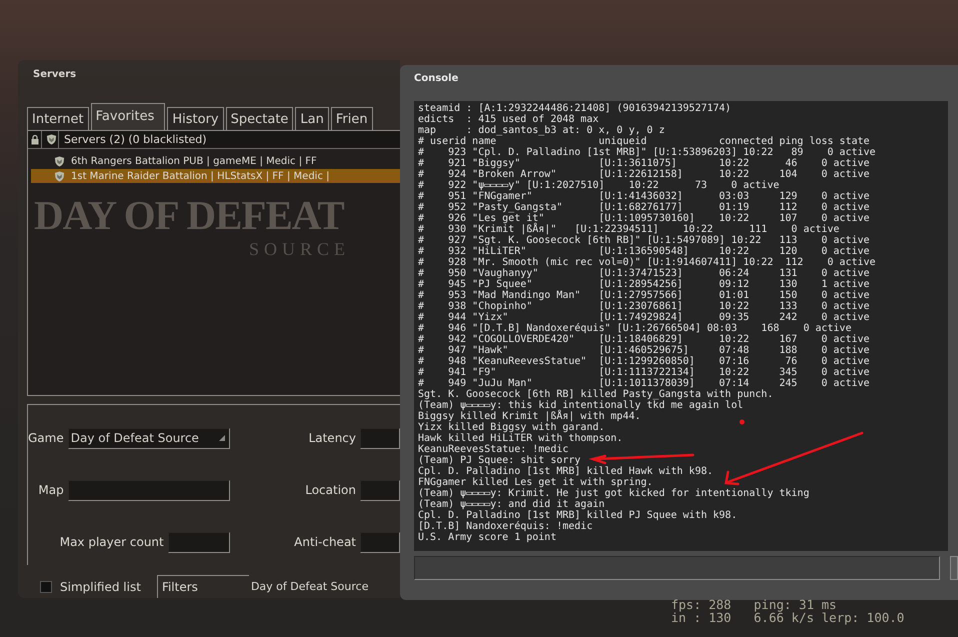 The height and width of the screenshot is (637, 958). I want to click on server-row: 6th Rangers Battalion PUB | gameME | Medic | FF, so click(214, 161).